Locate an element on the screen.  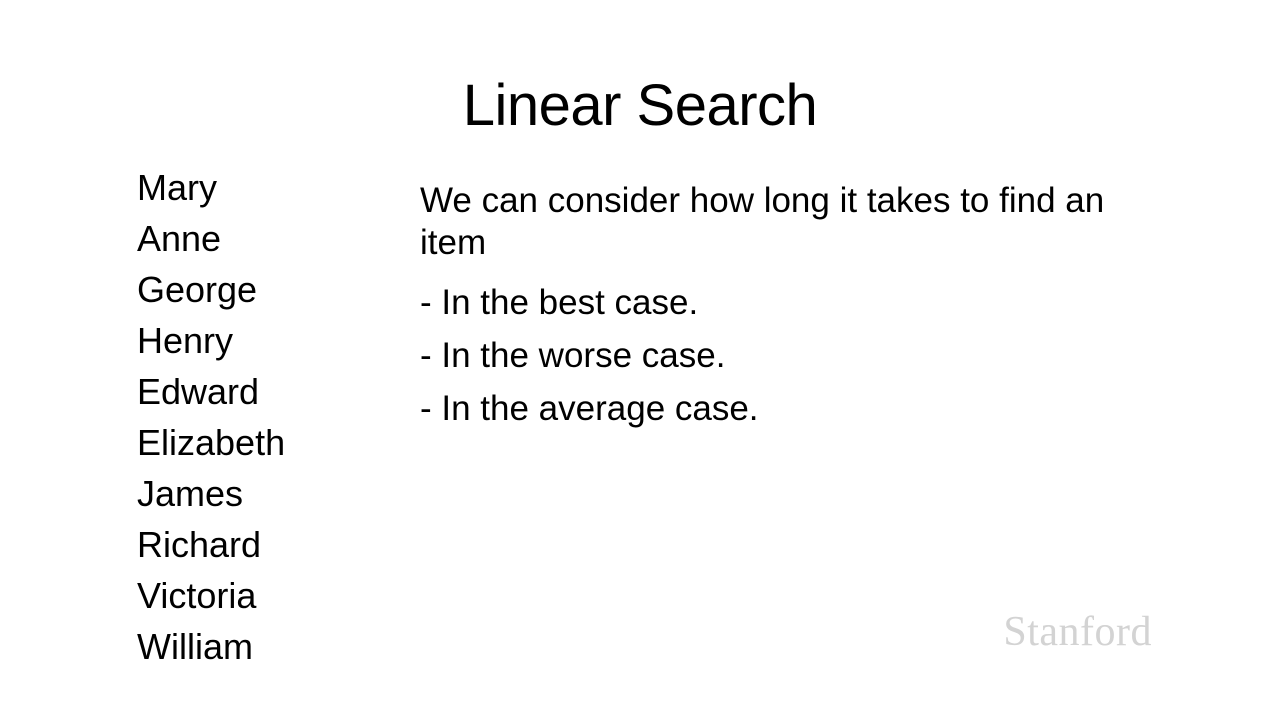
list-item: James is located at coordinates (190, 493).